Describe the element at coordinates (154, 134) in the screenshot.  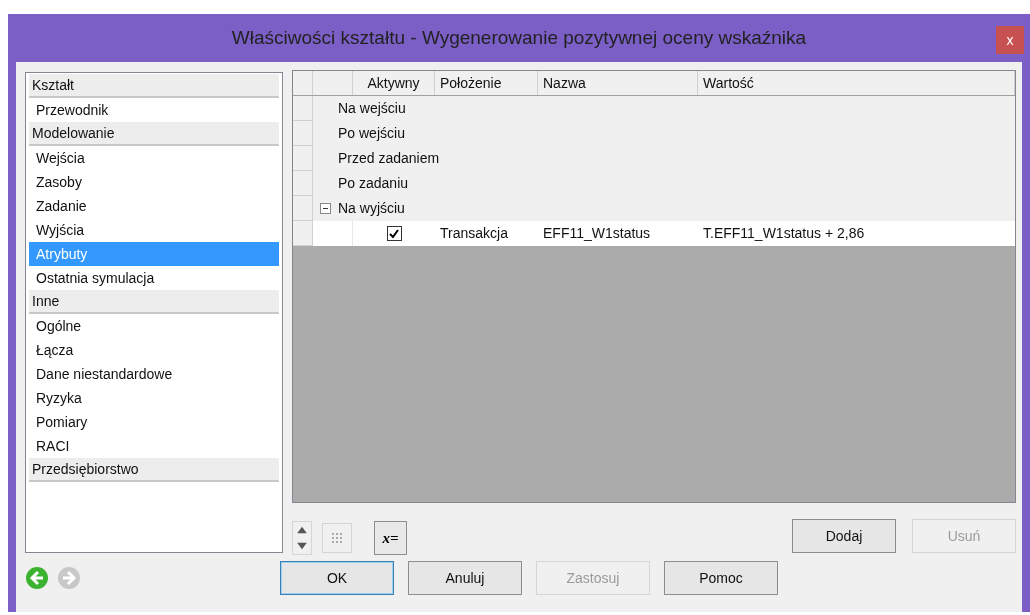
I see `section-header: Modelowanie` at that location.